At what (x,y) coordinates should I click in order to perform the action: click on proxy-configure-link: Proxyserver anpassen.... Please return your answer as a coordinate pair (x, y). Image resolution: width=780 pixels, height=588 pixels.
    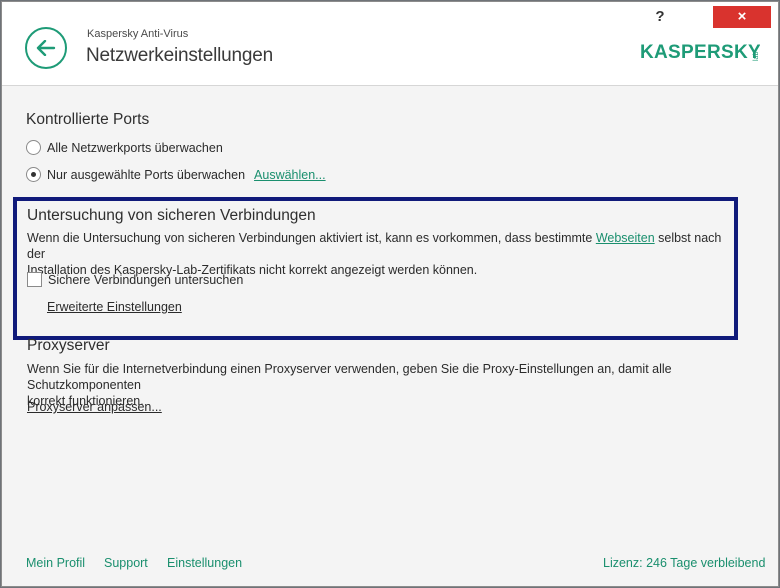
    Looking at the image, I should click on (94, 407).